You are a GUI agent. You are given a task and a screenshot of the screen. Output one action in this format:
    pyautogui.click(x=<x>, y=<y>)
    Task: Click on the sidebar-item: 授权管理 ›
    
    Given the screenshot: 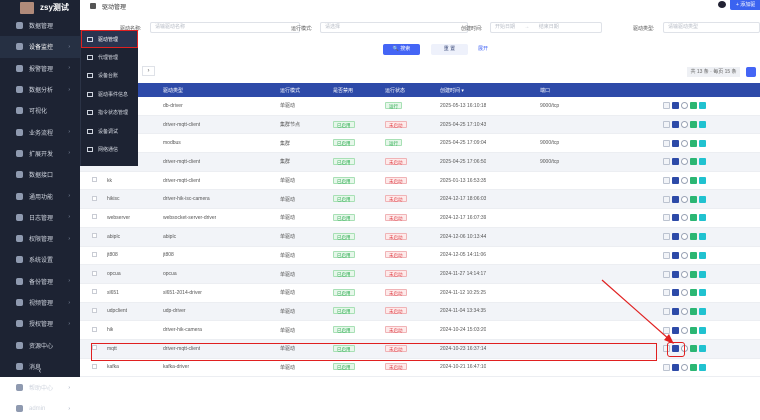 What is the action you would take?
    pyautogui.click(x=40, y=323)
    